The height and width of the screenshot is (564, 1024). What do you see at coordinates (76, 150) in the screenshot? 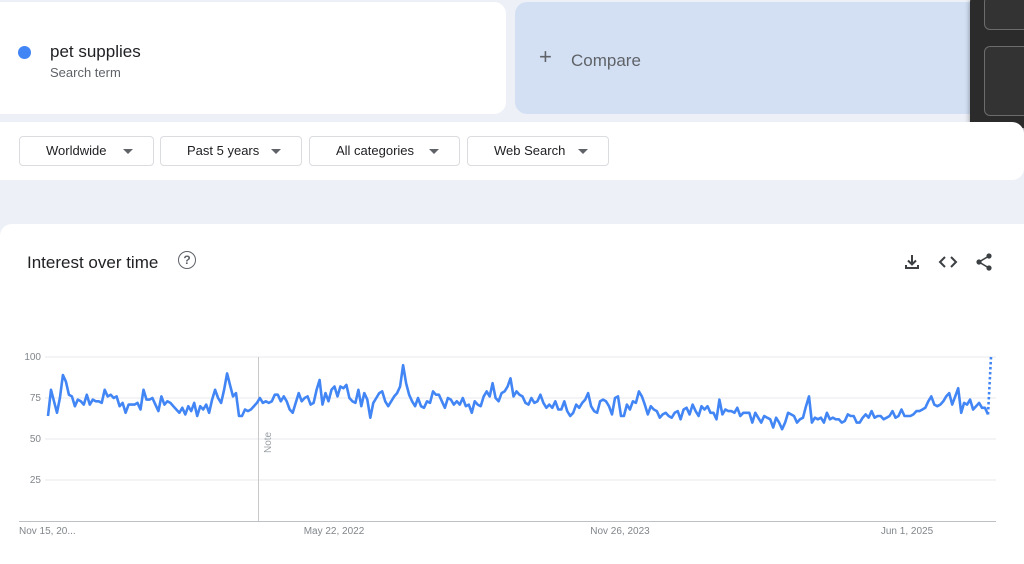
I see `region-value: Worldwide` at bounding box center [76, 150].